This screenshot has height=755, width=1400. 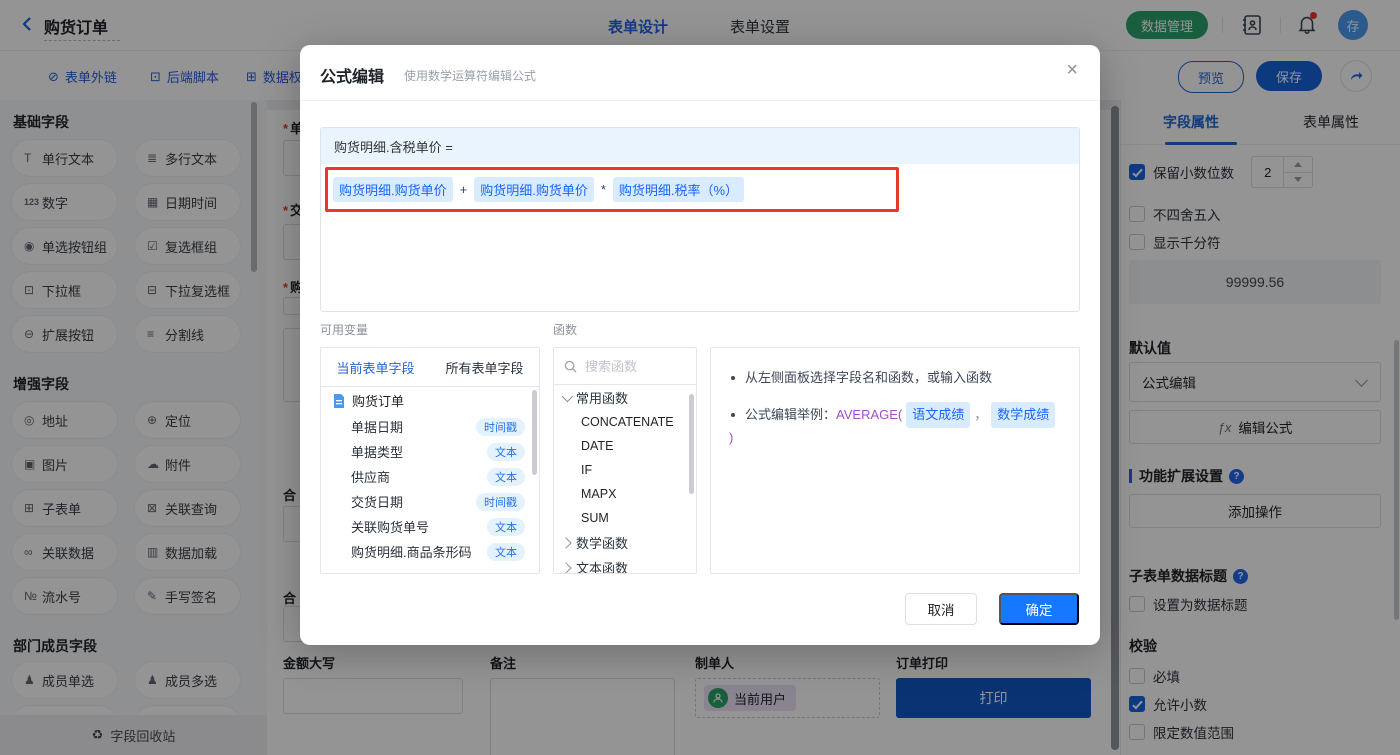 What do you see at coordinates (791, 414) in the screenshot?
I see `tip-example-label: 公式编辑举例：` at bounding box center [791, 414].